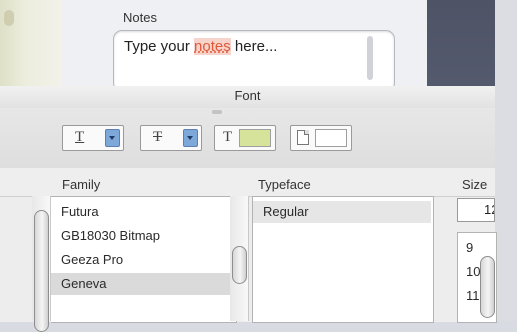 The image size is (517, 332). Describe the element at coordinates (475, 184) in the screenshot. I see `size-column-header: Size` at that location.